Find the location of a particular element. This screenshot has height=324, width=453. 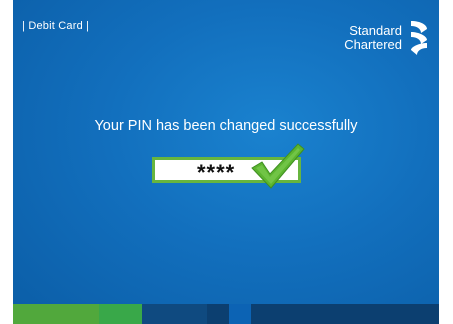

bottom-color-bar is located at coordinates (226, 314).